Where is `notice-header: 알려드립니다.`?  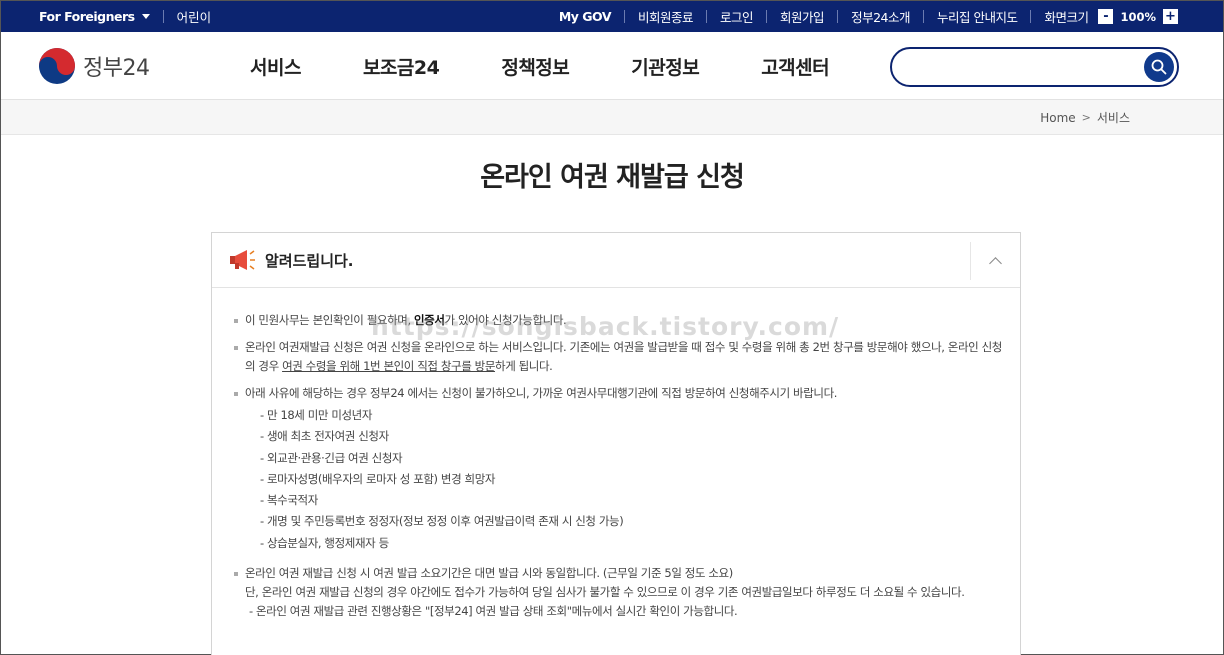
notice-header: 알려드립니다. is located at coordinates (616, 260).